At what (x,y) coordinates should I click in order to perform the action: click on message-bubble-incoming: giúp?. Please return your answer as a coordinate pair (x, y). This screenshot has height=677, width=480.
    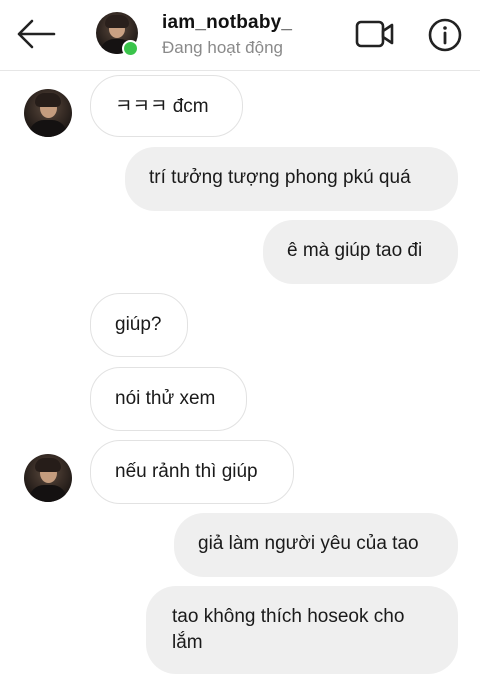
    Looking at the image, I should click on (139, 325).